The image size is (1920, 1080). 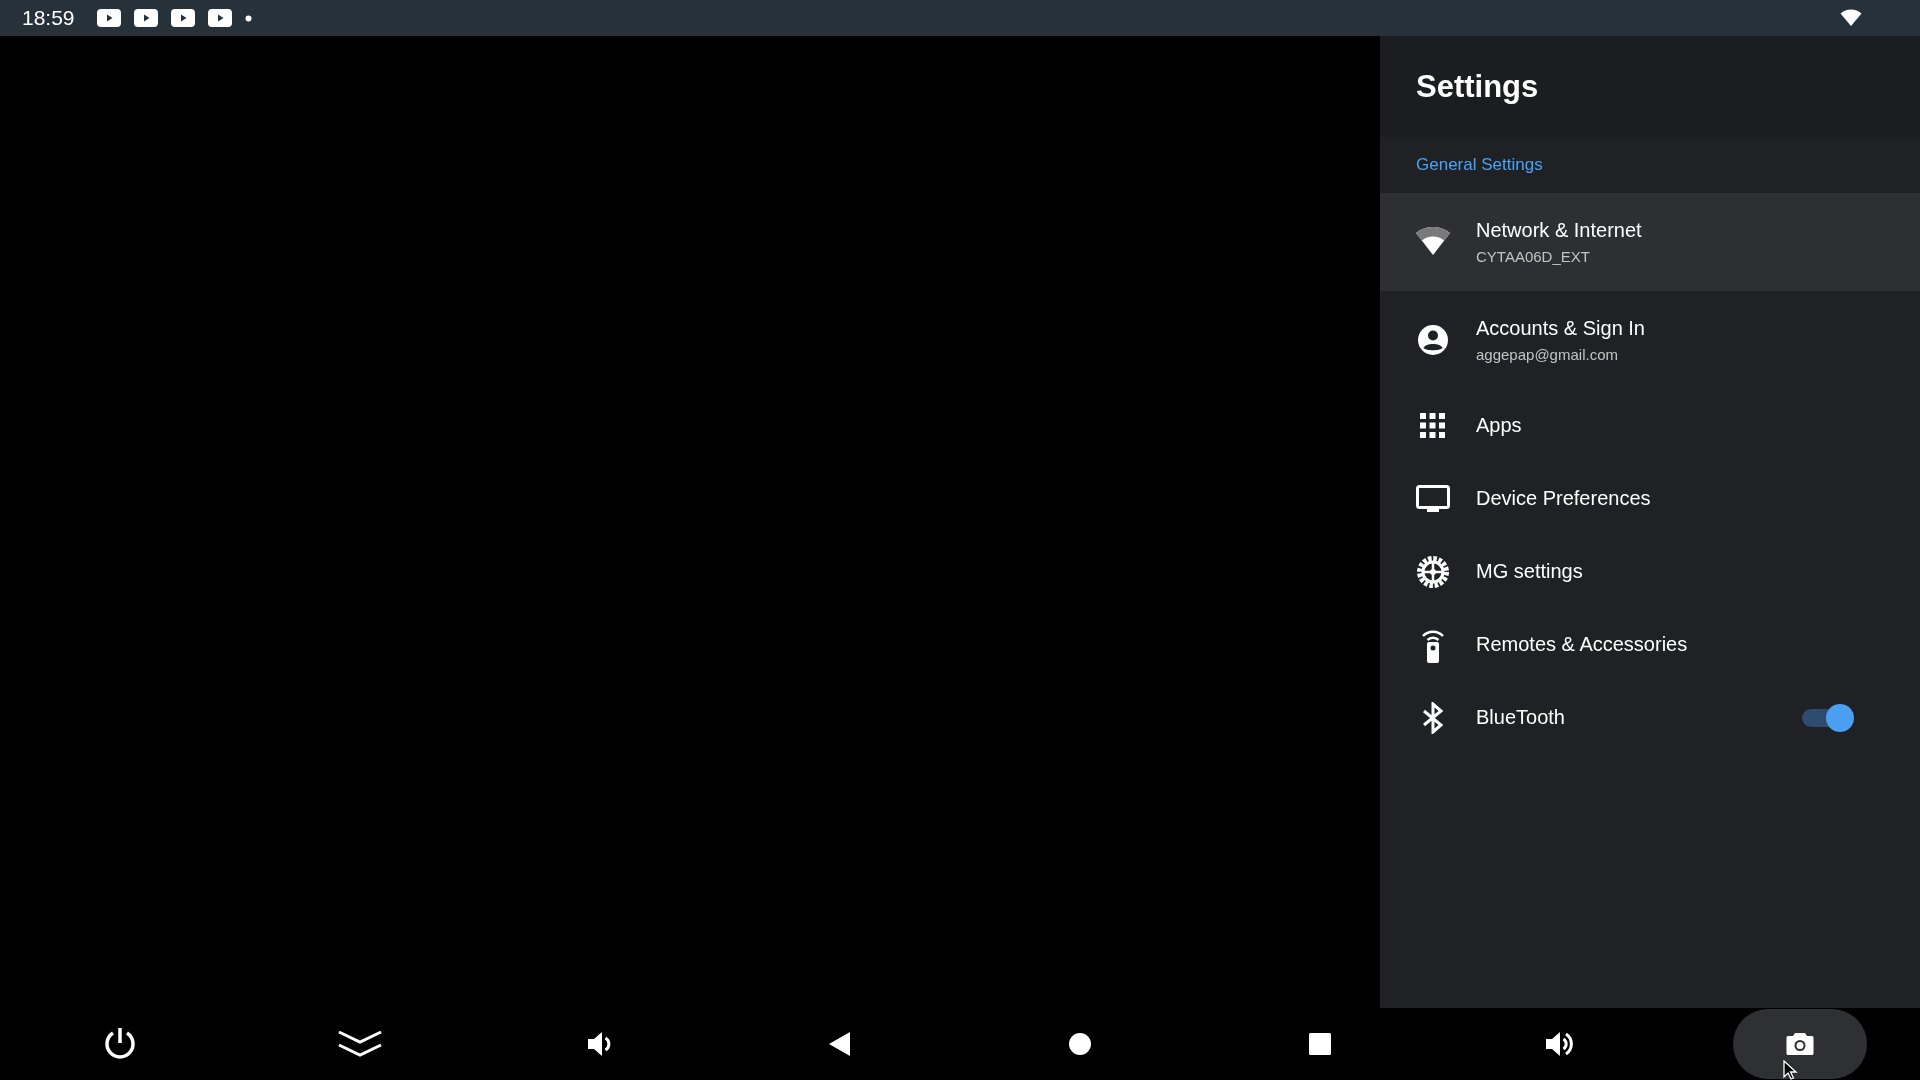 What do you see at coordinates (360, 1044) in the screenshot?
I see `double-chevron-down-icon` at bounding box center [360, 1044].